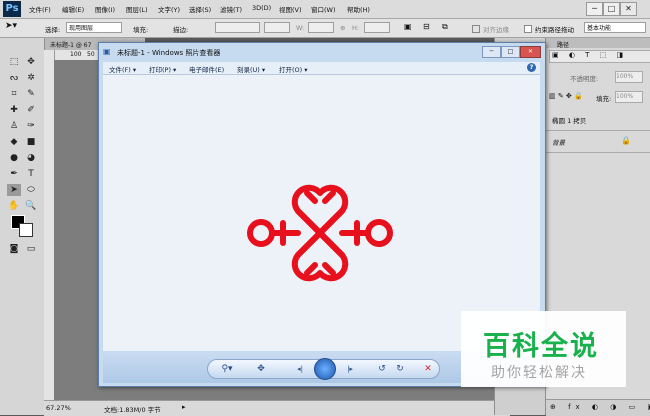 This screenshot has width=650, height=416. What do you see at coordinates (137, 9) in the screenshot?
I see `menu-layer: 图层(L)` at bounding box center [137, 9].